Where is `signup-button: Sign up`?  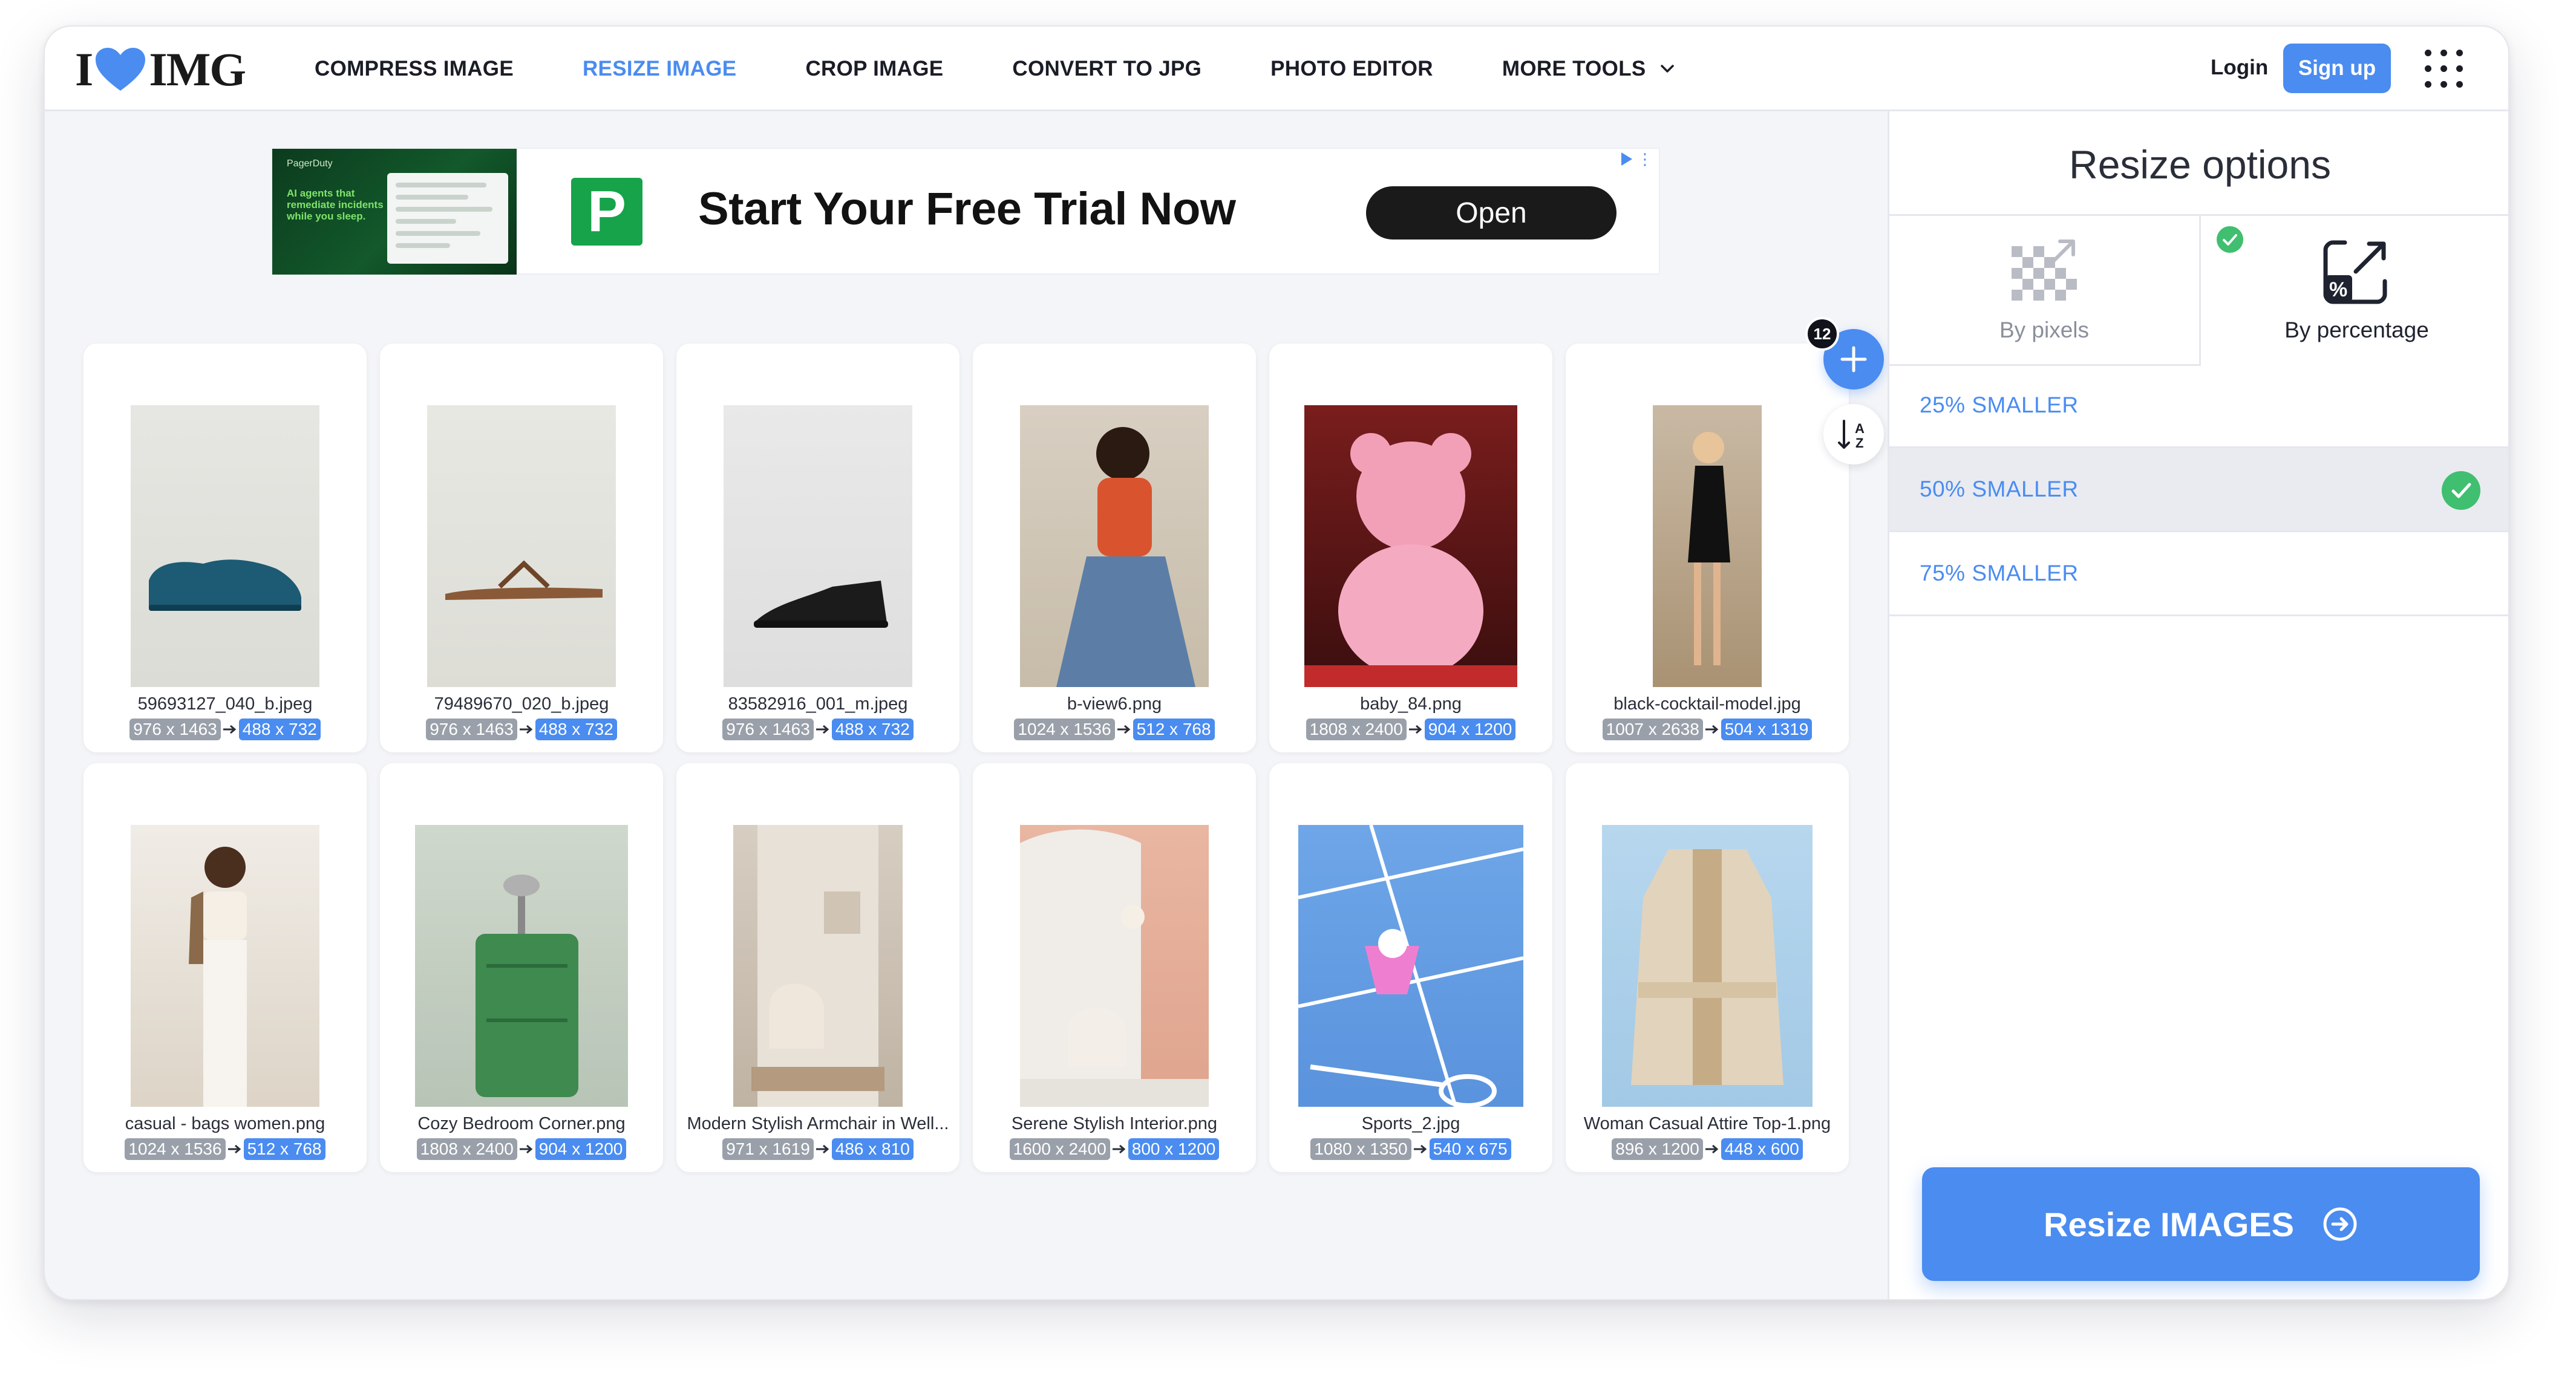 signup-button: Sign up is located at coordinates (2337, 68).